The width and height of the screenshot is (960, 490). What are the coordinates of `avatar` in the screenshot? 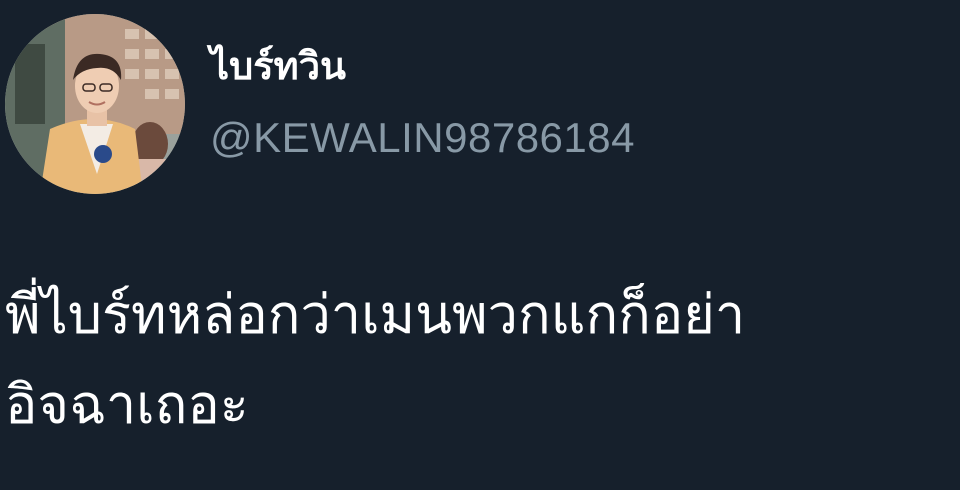 It's located at (95, 104).